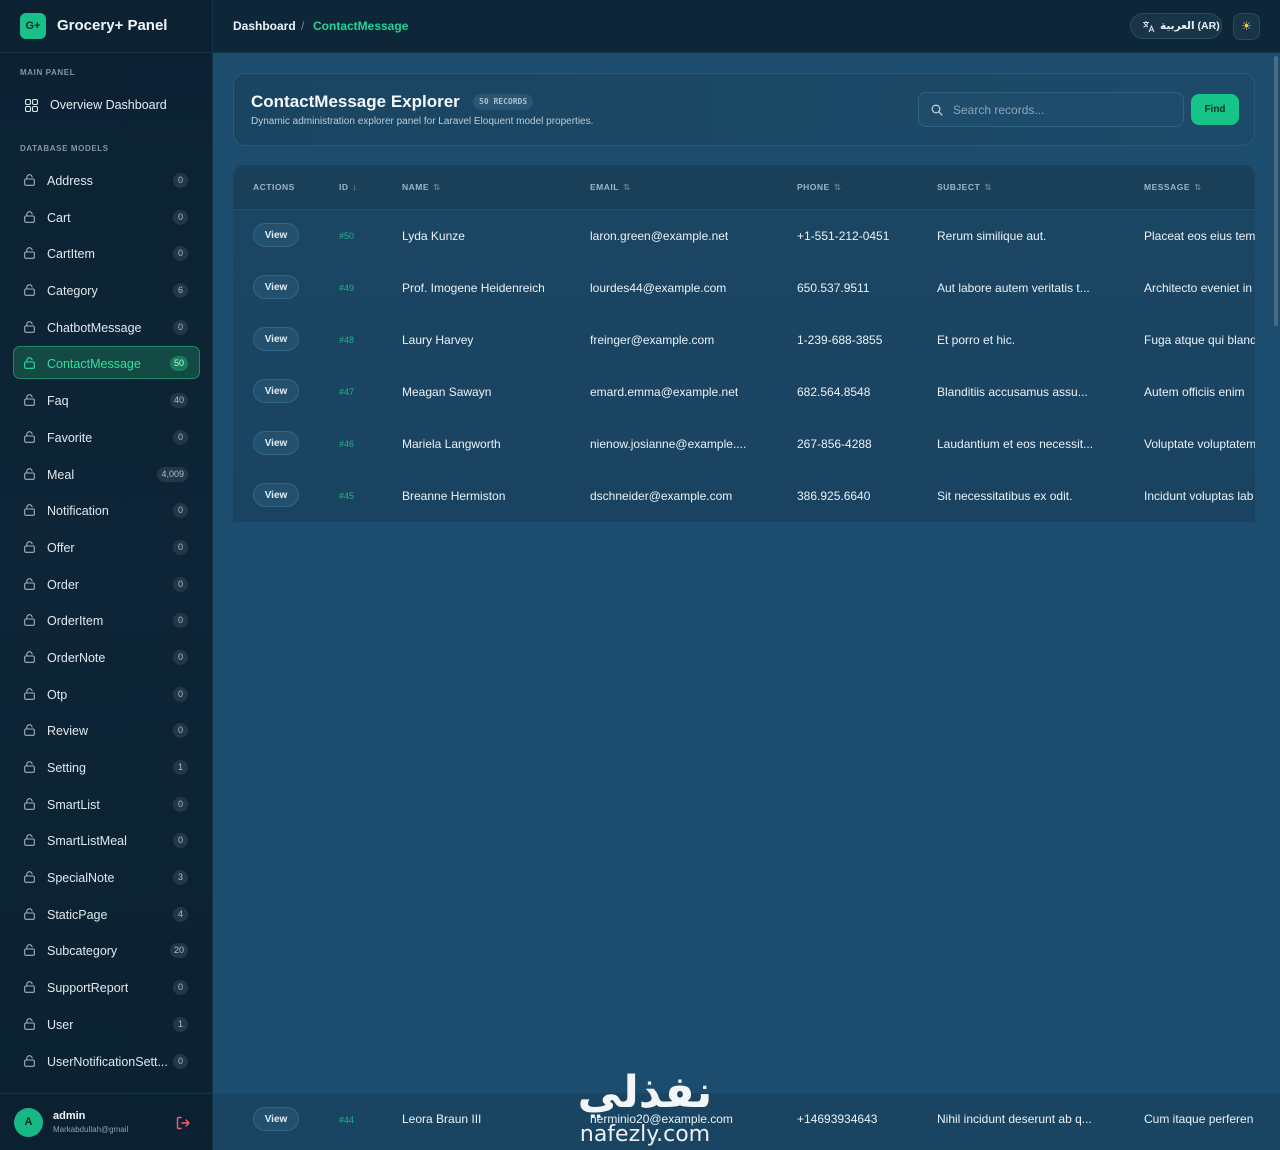 This screenshot has width=1280, height=1150. What do you see at coordinates (69, 1116) in the screenshot?
I see `user-name: admin` at bounding box center [69, 1116].